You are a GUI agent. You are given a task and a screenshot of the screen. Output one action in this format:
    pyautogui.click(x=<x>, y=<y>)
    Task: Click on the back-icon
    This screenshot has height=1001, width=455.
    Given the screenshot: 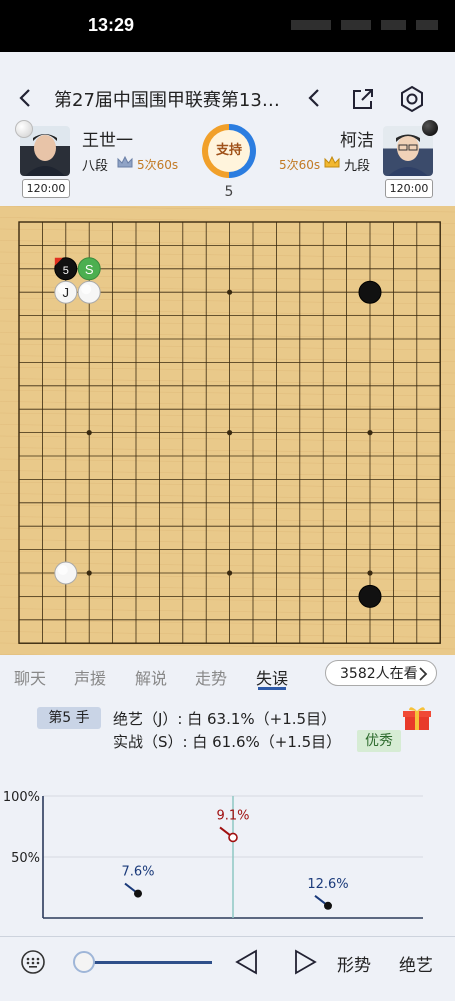 What is the action you would take?
    pyautogui.click(x=26, y=98)
    